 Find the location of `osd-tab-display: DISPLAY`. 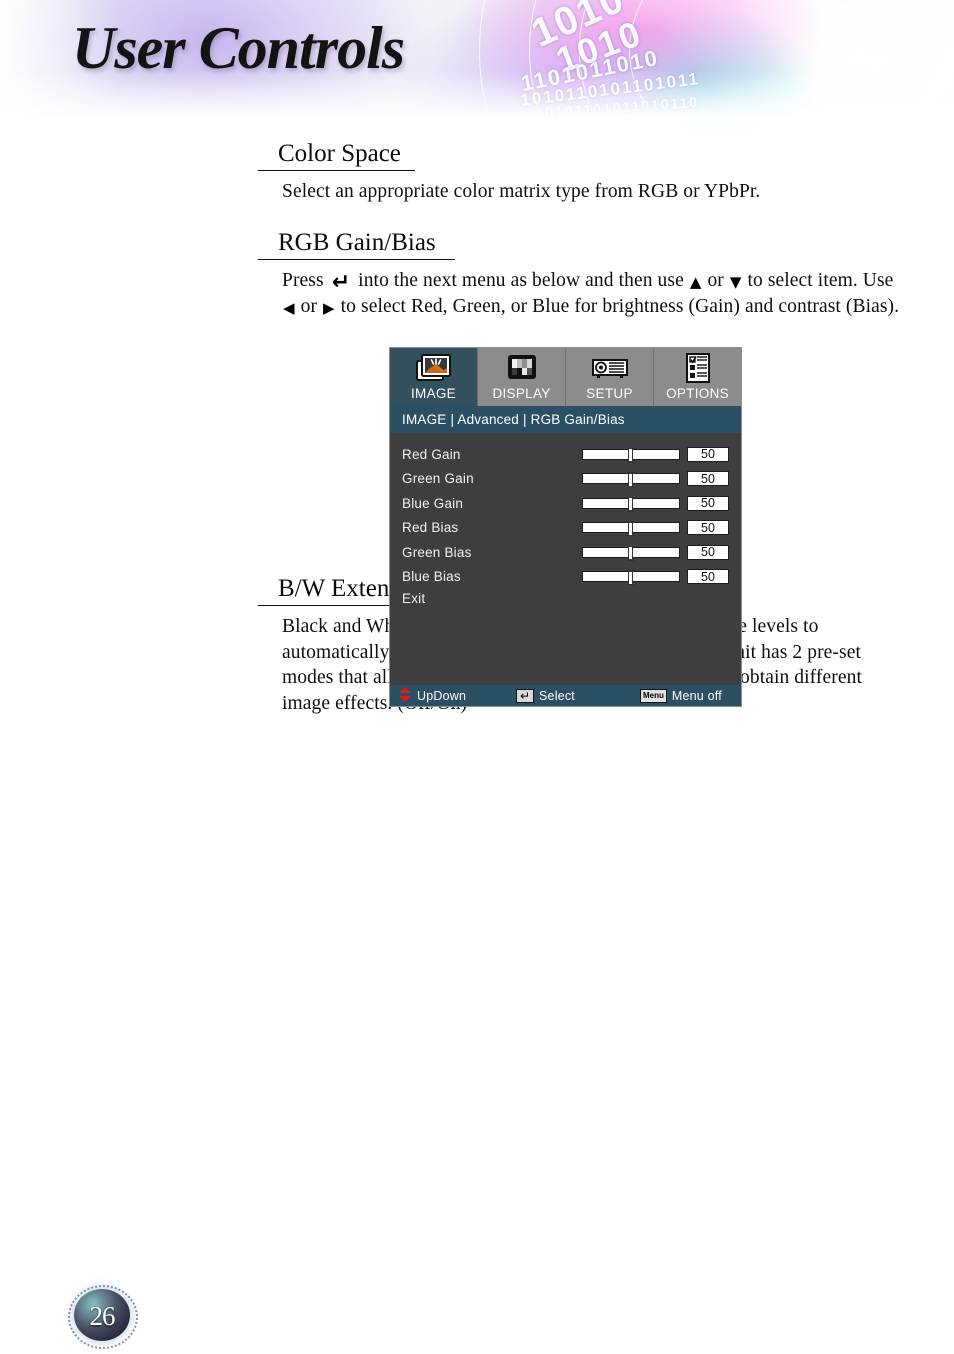

osd-tab-display: DISPLAY is located at coordinates (522, 377).